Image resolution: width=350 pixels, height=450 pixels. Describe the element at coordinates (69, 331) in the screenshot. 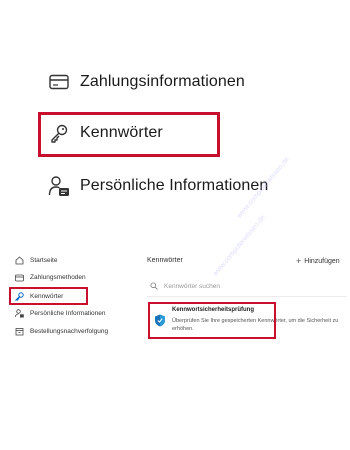

I see `sidebar-item-label: Bestellungsnachverfolgung` at that location.